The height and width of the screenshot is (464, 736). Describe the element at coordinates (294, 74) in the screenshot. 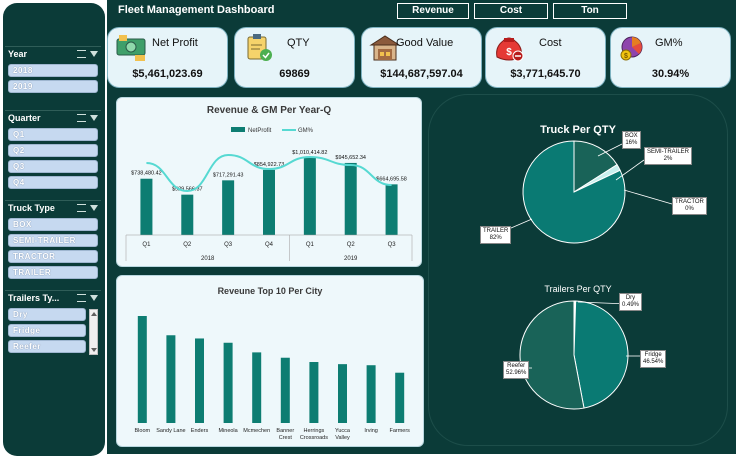

I see `kpi-value: 69869` at that location.